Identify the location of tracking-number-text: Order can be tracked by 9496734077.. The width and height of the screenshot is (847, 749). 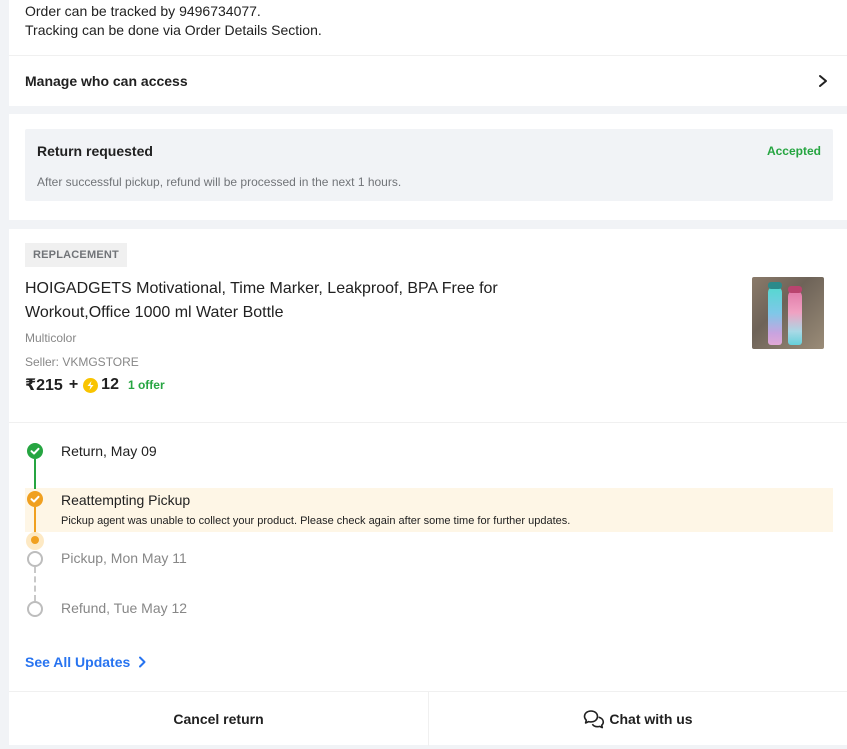
(143, 11).